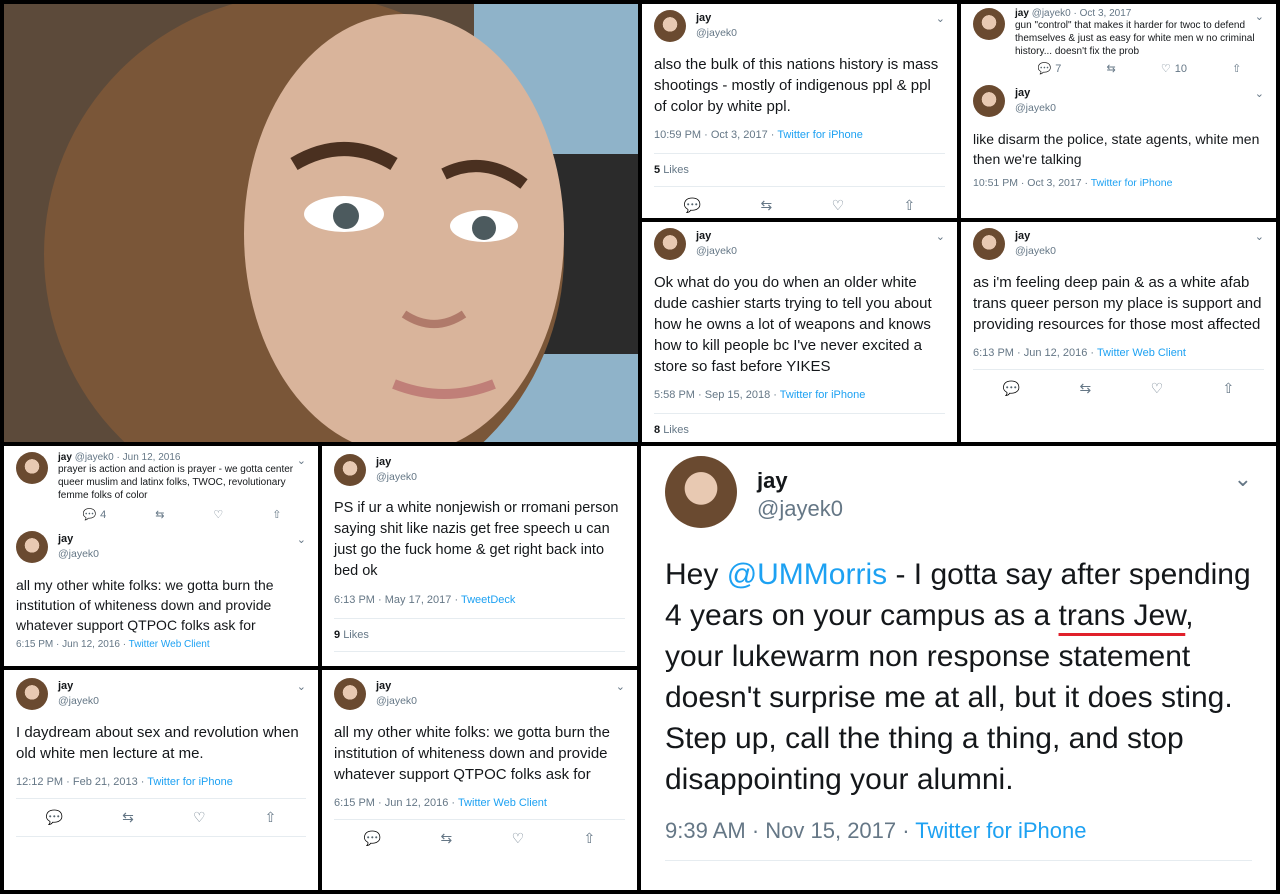  What do you see at coordinates (799, 170) in the screenshot?
I see `likes-count: 5 Likes` at bounding box center [799, 170].